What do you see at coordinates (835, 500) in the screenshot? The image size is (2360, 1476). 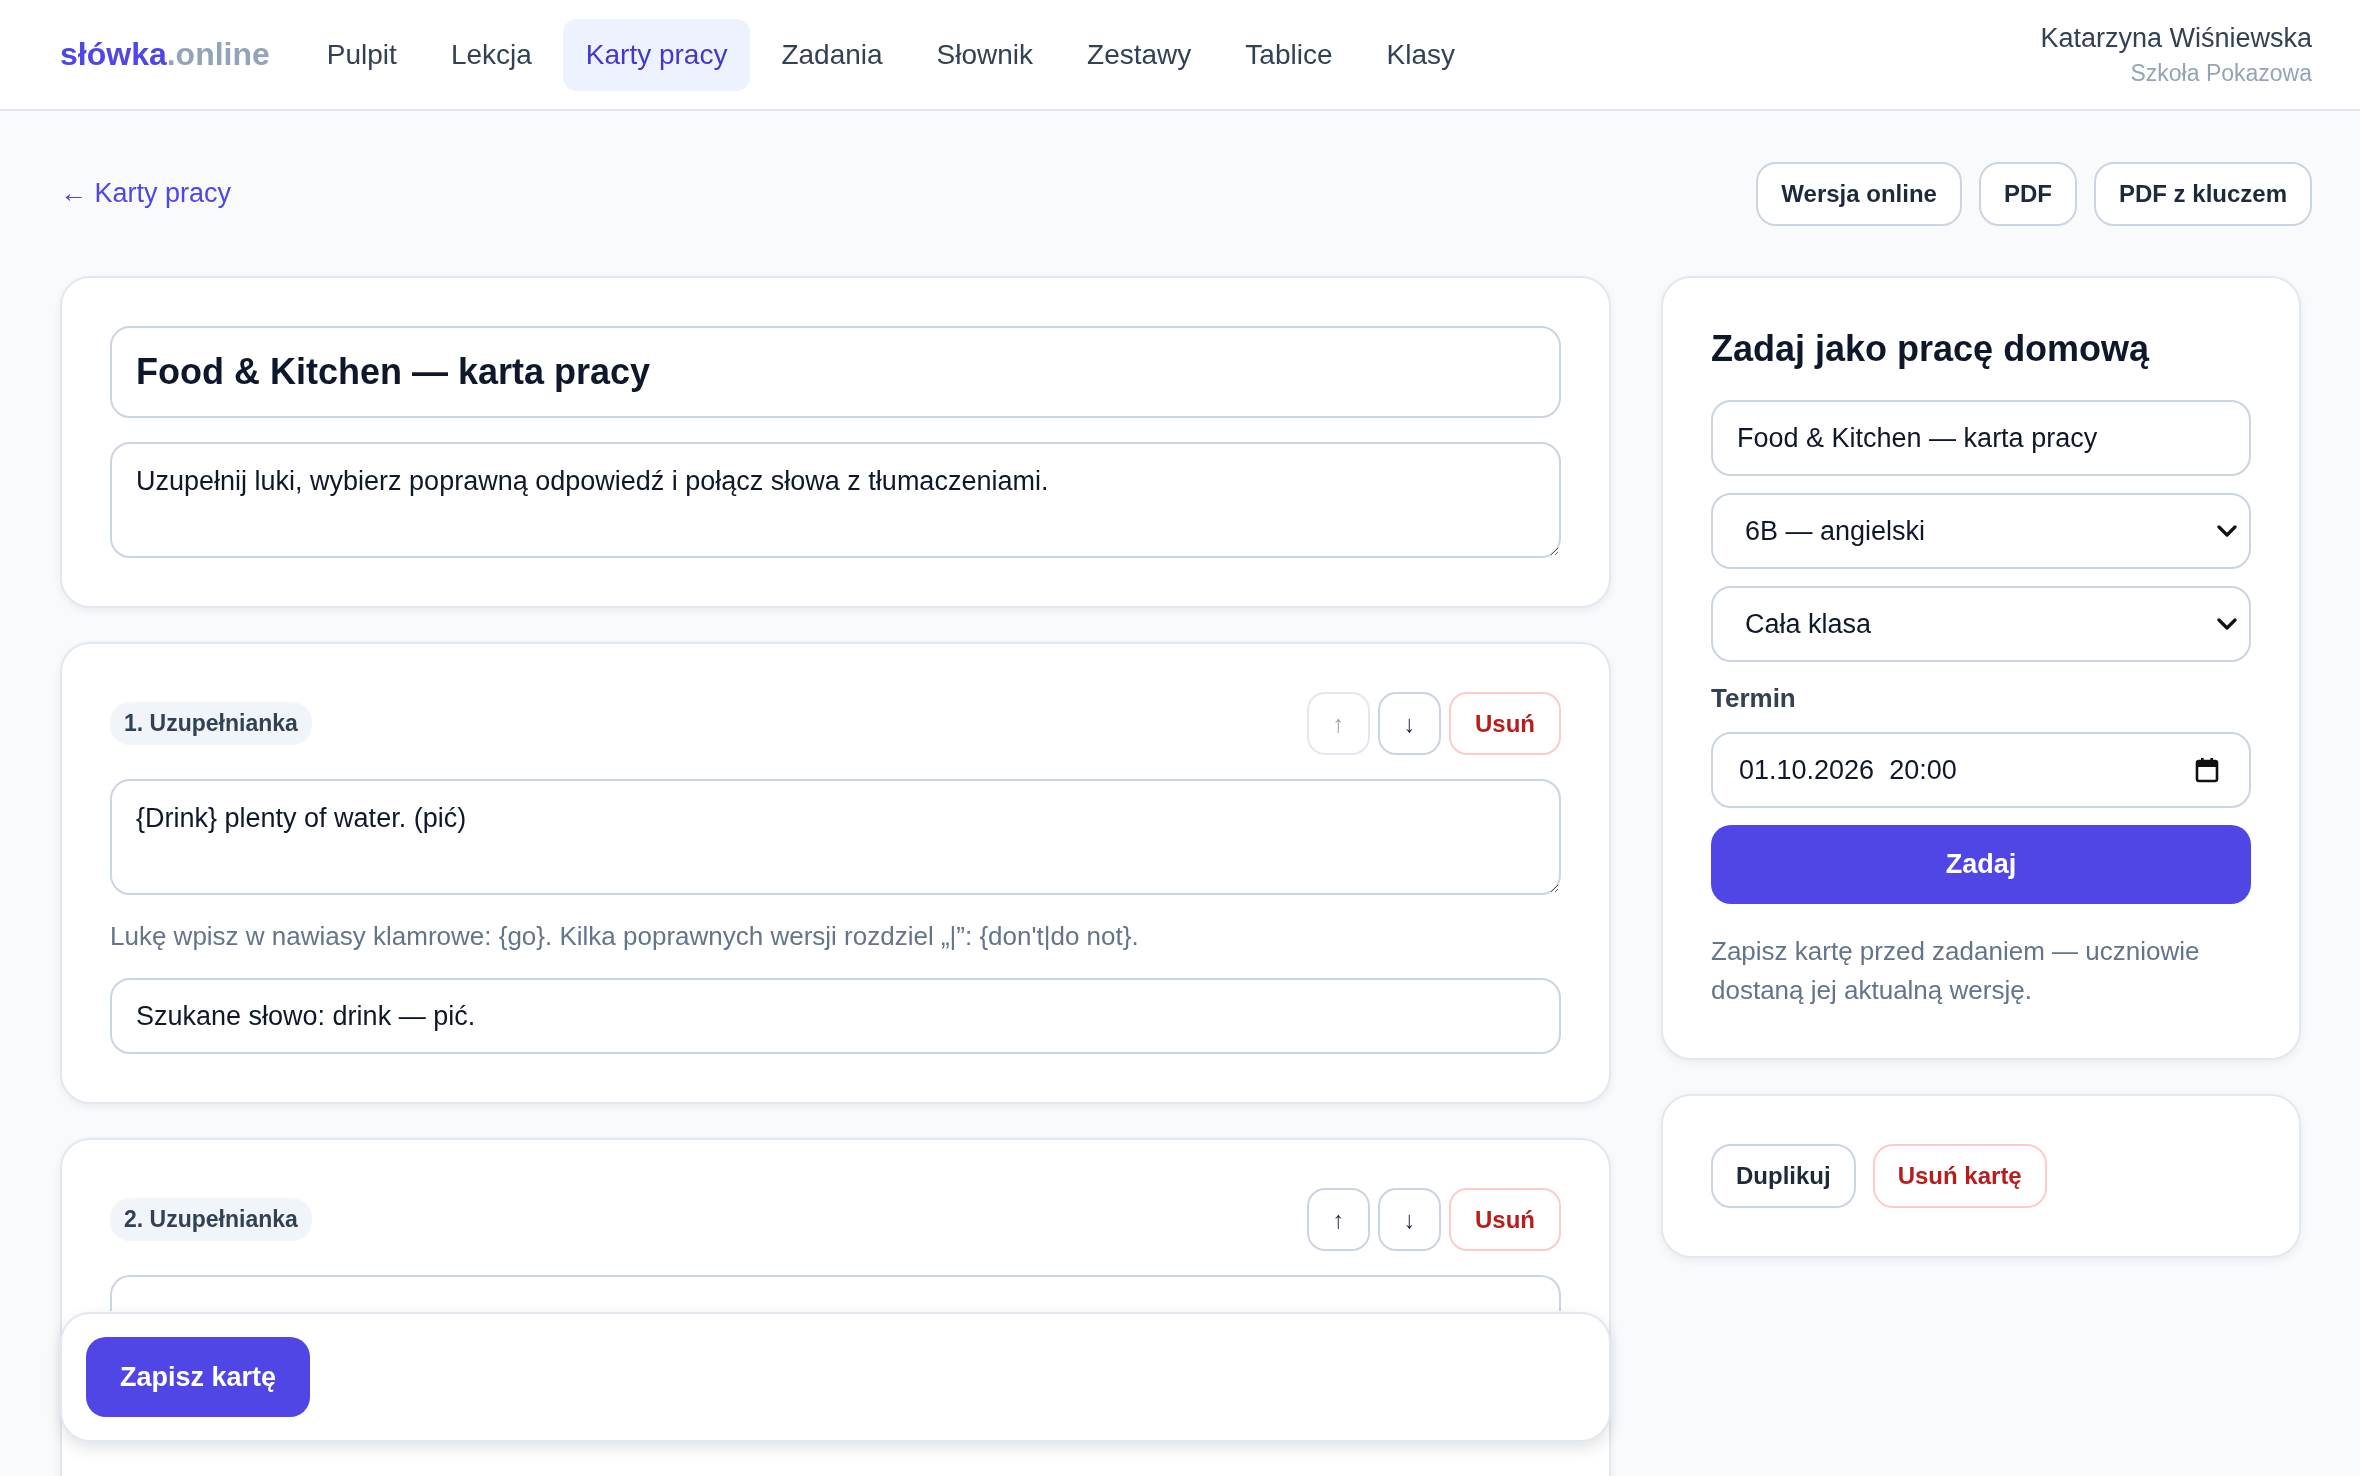 I see `description-field: Uzupełnij luki, wybierz poprawną odpowiedź i połącz słowa z tłumaczeniami.` at bounding box center [835, 500].